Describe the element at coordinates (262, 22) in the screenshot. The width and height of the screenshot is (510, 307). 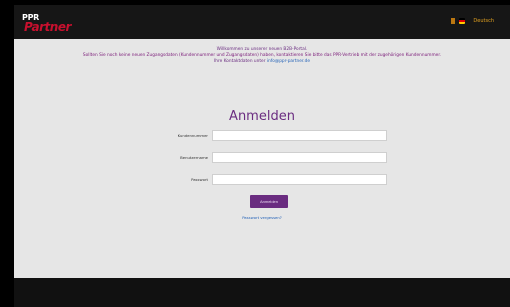
I see `top-navigation-bar: PPR Partner Deutsch` at that location.